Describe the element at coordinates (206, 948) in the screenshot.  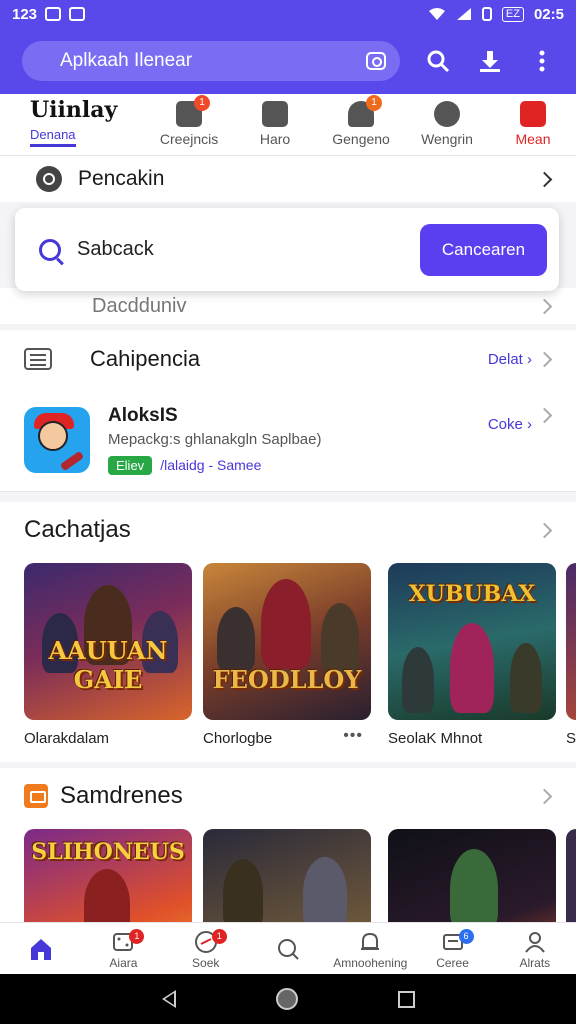
I see `nav-soek: 1 Soek` at that location.